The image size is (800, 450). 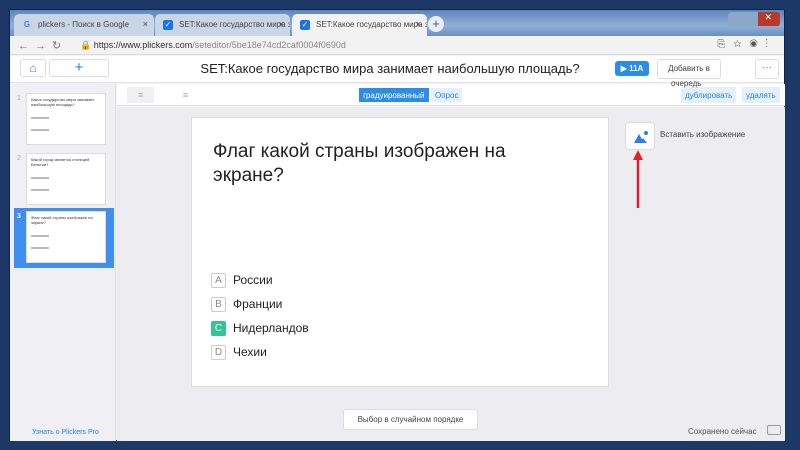 I want to click on red-arrow-annotation, so click(x=638, y=179).